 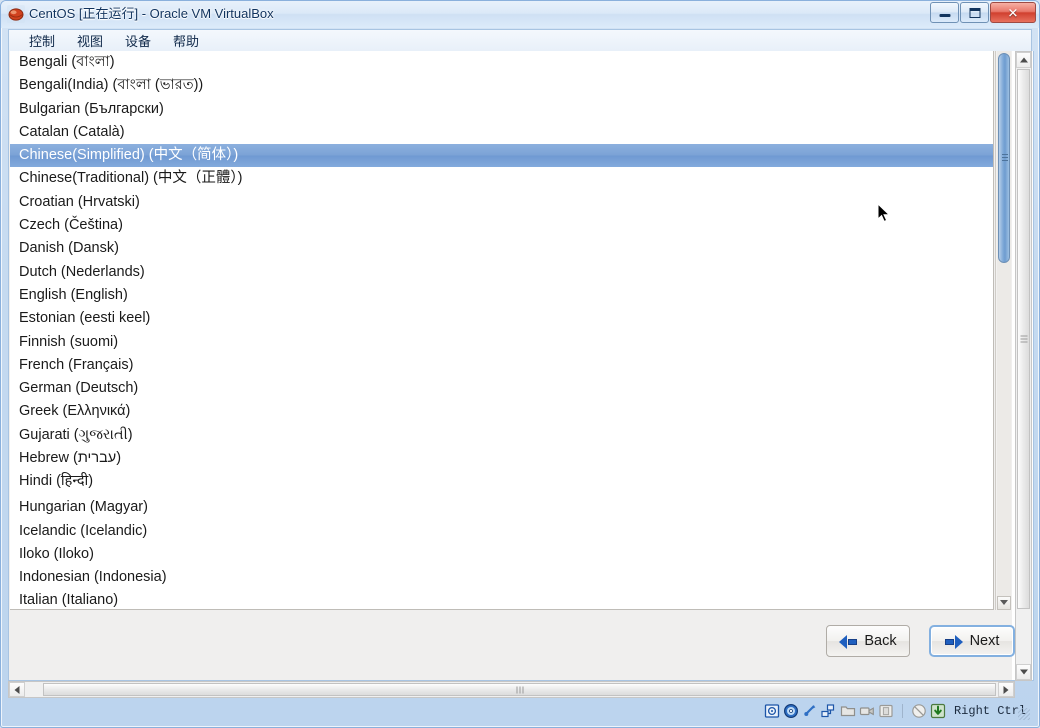 I want to click on next-button: Next, so click(x=972, y=641).